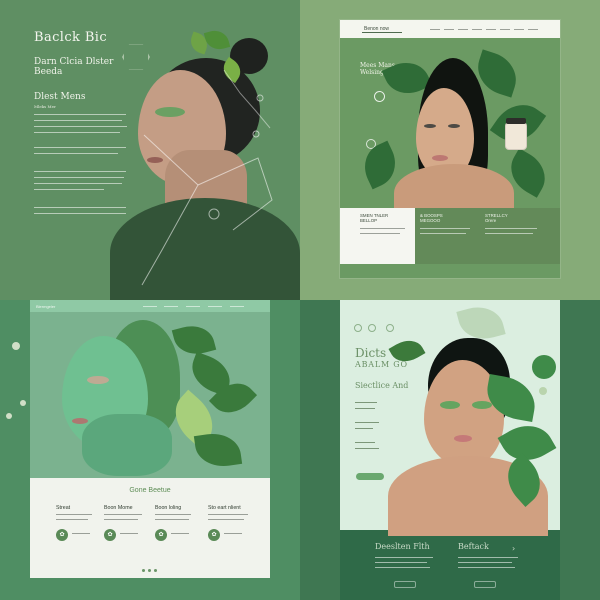  I want to click on q2-info-col2: & BOOSPS MEGOOO, so click(431, 218).